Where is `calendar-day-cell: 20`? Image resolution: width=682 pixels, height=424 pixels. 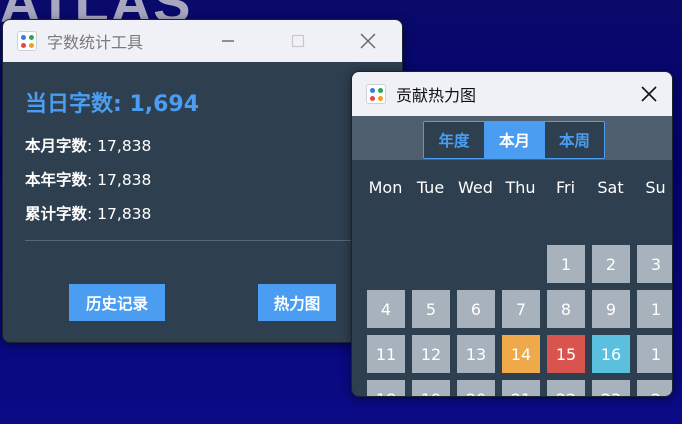 calendar-day-cell: 20 is located at coordinates (476, 388).